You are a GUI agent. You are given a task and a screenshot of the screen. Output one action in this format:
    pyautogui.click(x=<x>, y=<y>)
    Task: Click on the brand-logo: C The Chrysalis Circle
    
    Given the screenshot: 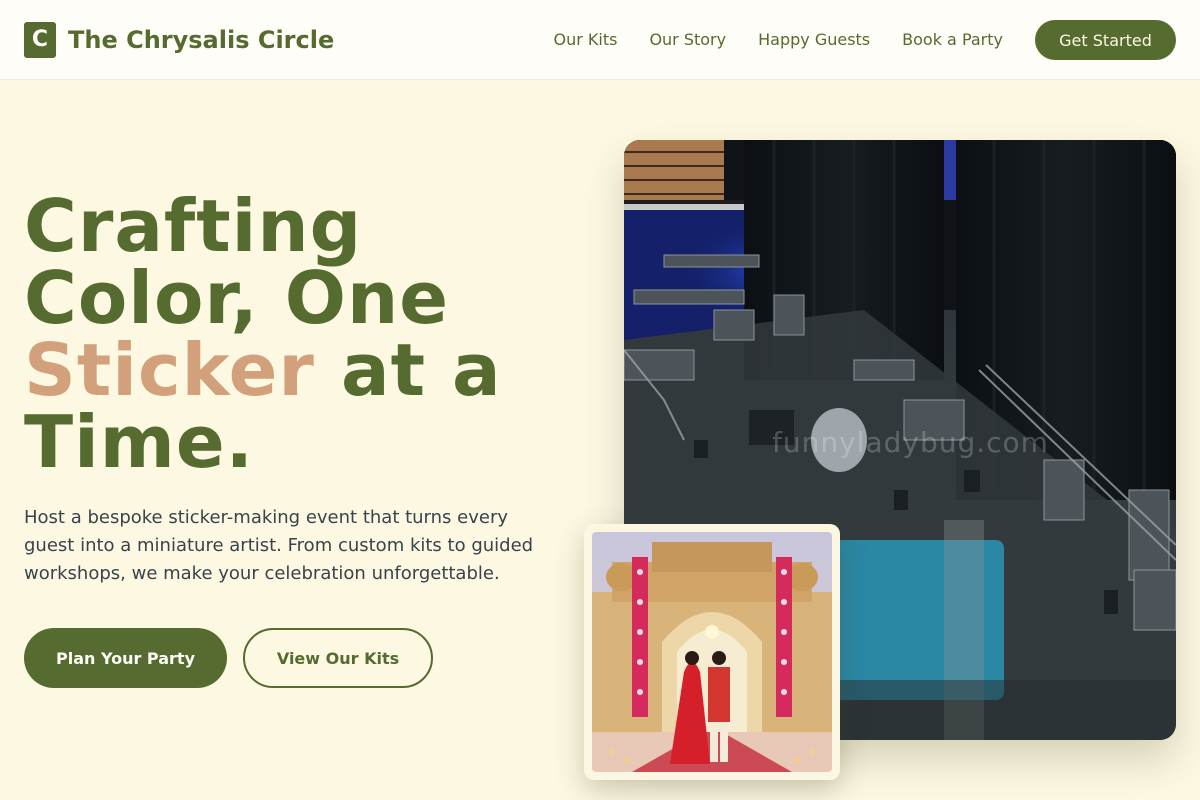 What is the action you would take?
    pyautogui.click(x=179, y=39)
    